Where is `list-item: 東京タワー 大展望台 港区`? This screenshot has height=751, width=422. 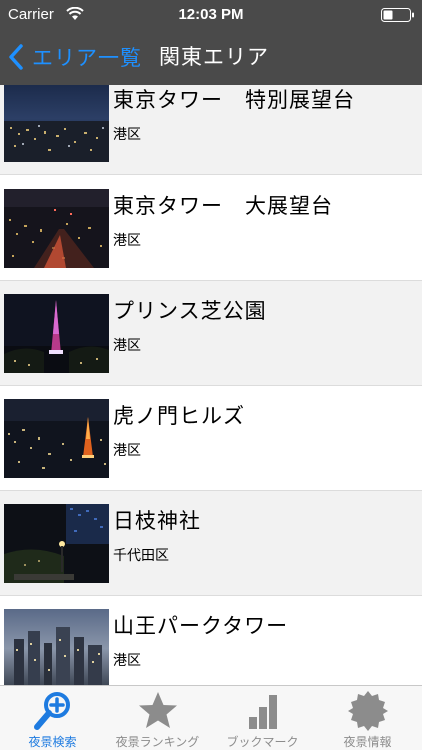 list-item: 東京タワー 大展望台 港区 is located at coordinates (211, 228).